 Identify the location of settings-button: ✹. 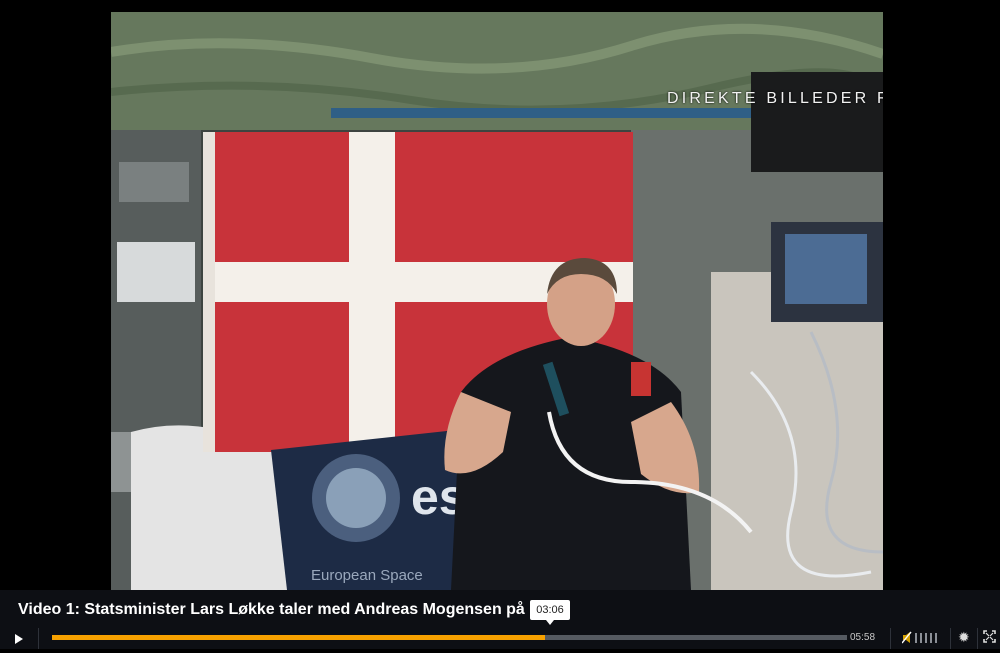
(965, 637).